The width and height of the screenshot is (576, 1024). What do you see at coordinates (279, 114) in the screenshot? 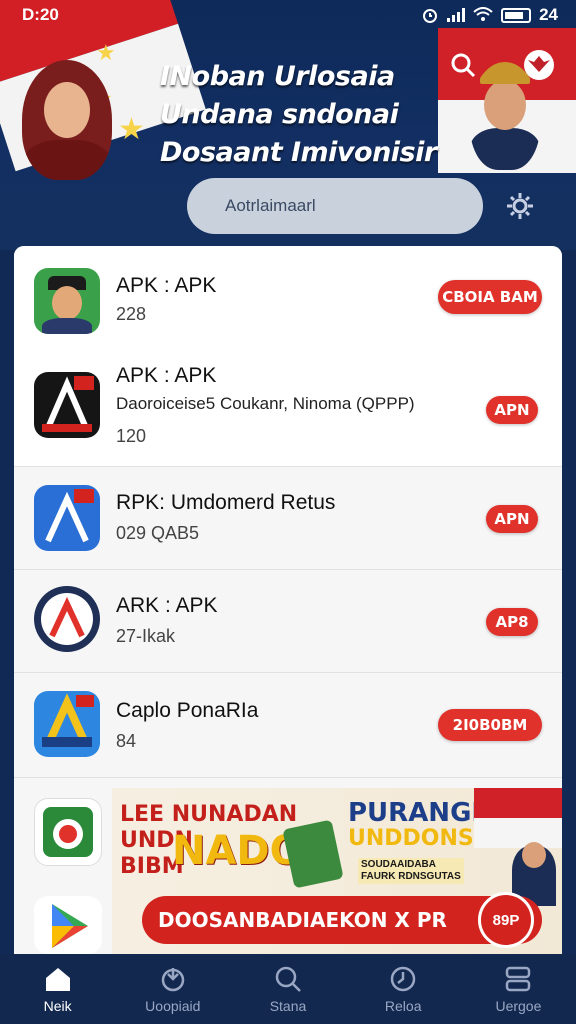
I see `headline-line: Undana sndonai` at bounding box center [279, 114].